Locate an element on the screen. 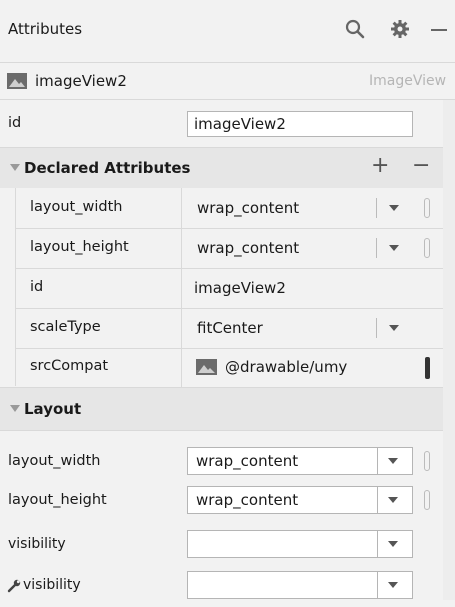  attr-label: srcCompat is located at coordinates (69, 366).